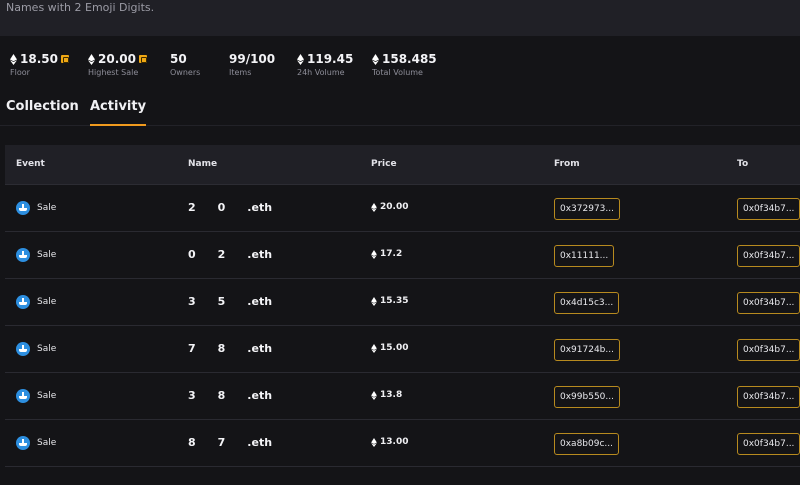  Describe the element at coordinates (400, 111) in the screenshot. I see `tab-bar: Collection Activity` at that location.